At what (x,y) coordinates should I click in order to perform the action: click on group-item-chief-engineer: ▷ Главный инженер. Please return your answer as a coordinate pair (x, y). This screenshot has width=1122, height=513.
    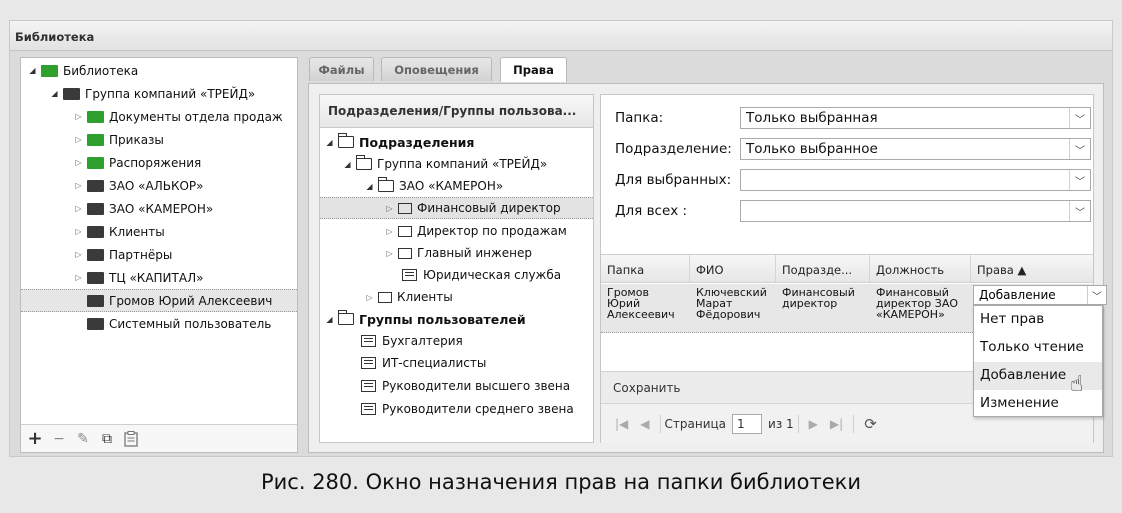
    Looking at the image, I should click on (458, 253).